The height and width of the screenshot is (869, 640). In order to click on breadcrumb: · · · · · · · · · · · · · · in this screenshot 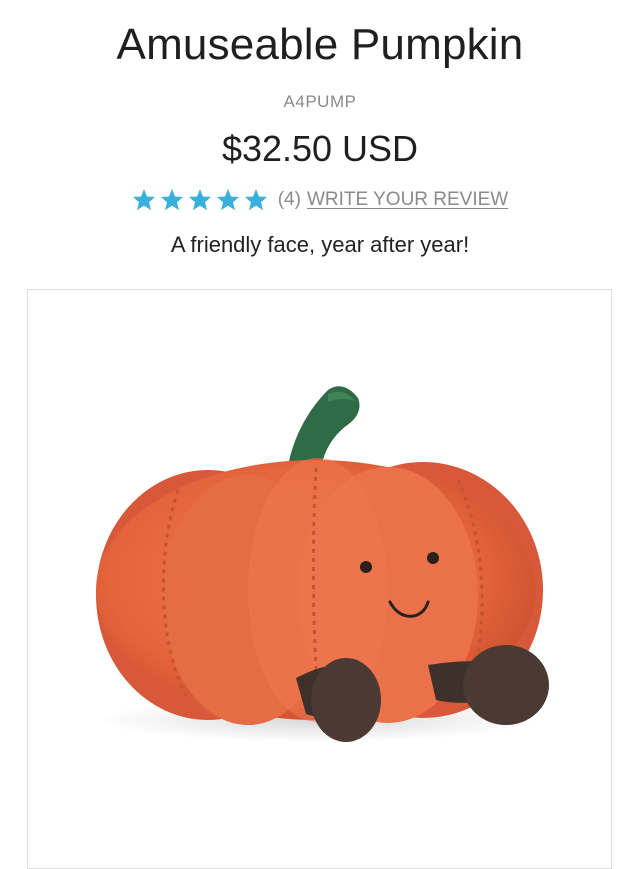, I will do `click(320, 3)`.